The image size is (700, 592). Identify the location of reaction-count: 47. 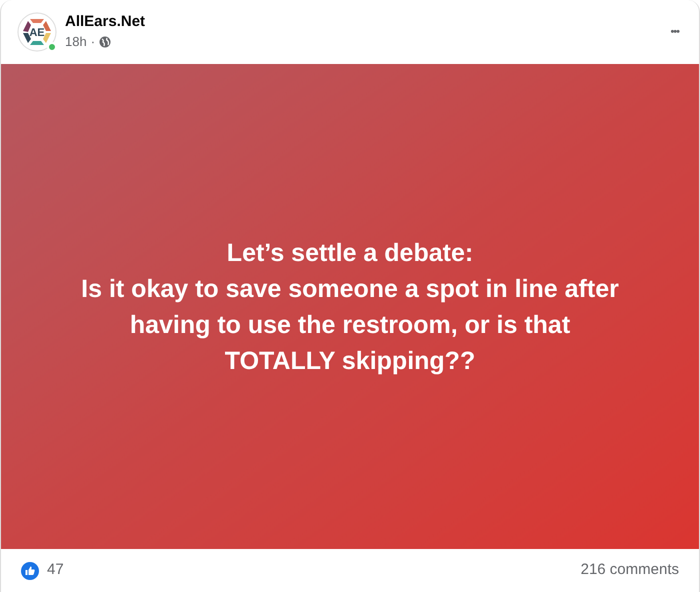
(55, 570).